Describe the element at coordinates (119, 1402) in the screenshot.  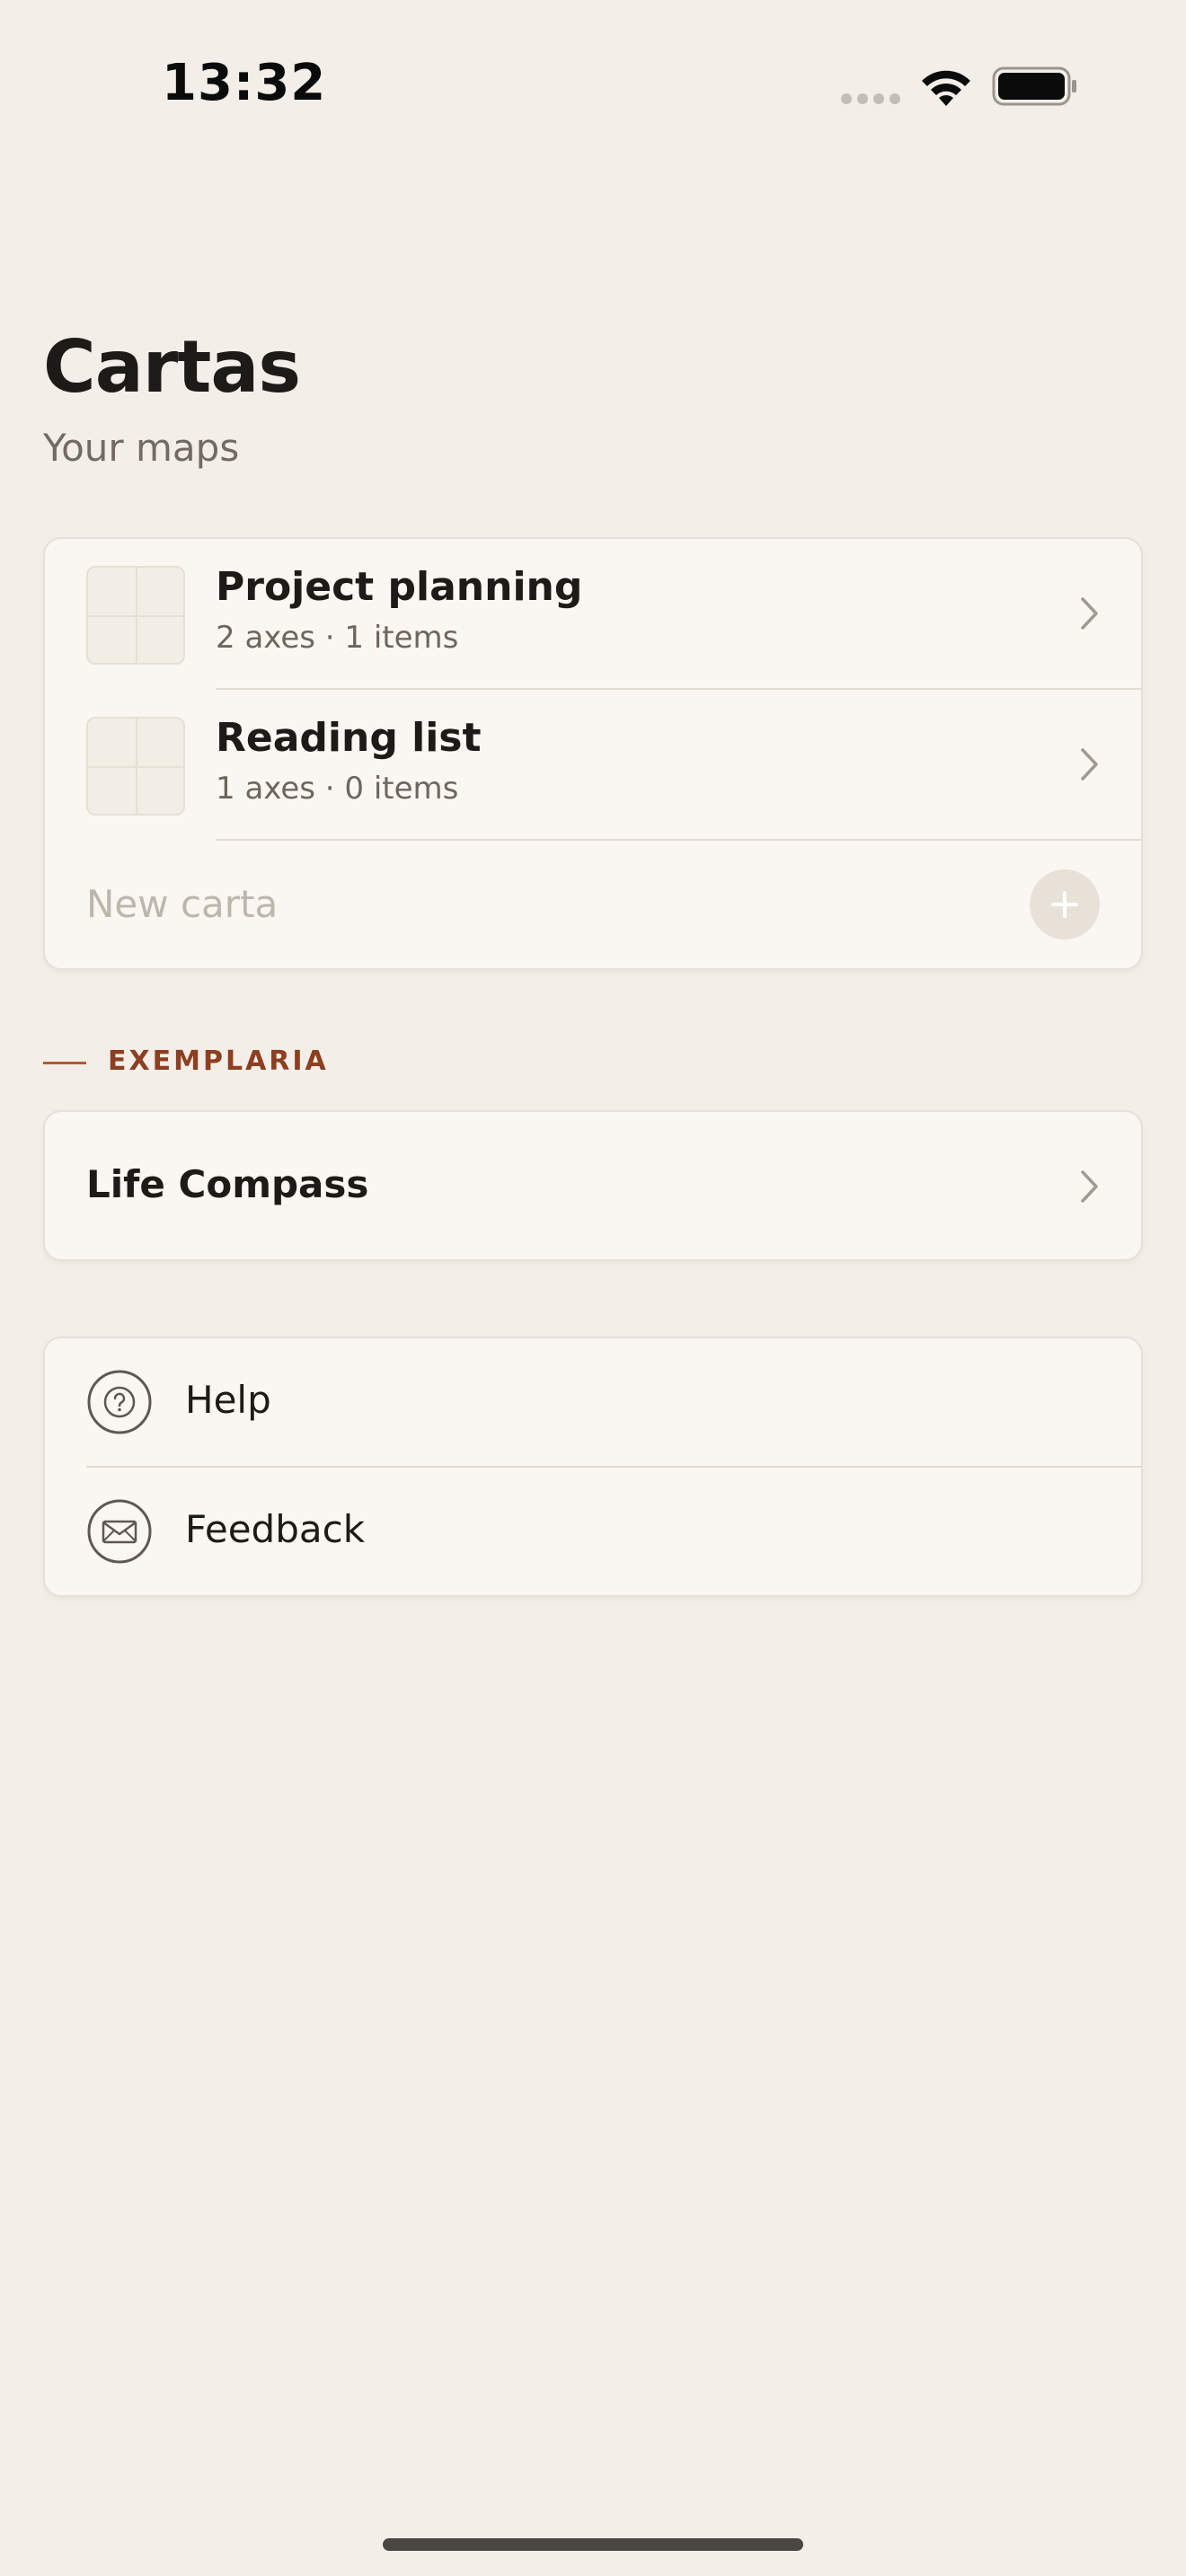
I see `question-circle-icon` at that location.